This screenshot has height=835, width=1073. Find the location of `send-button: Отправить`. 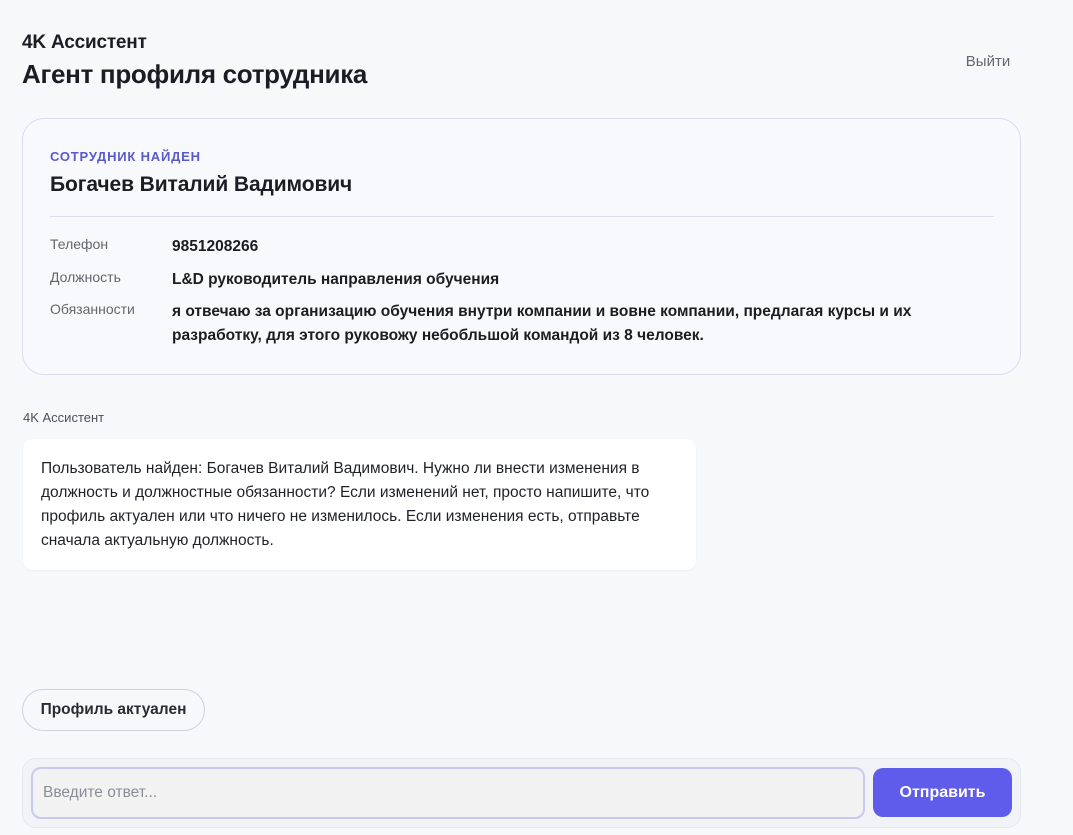

send-button: Отправить is located at coordinates (942, 792).